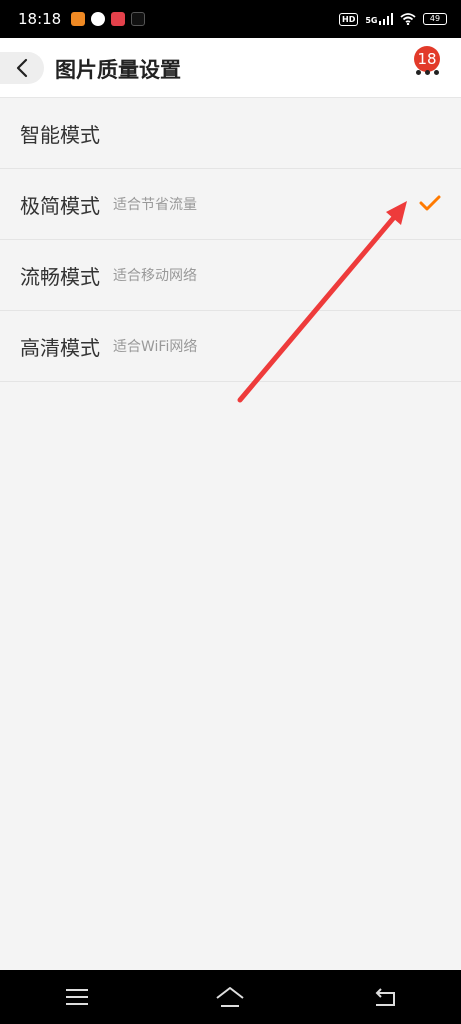 The image size is (461, 1024). I want to click on home-icon, so click(230, 997).